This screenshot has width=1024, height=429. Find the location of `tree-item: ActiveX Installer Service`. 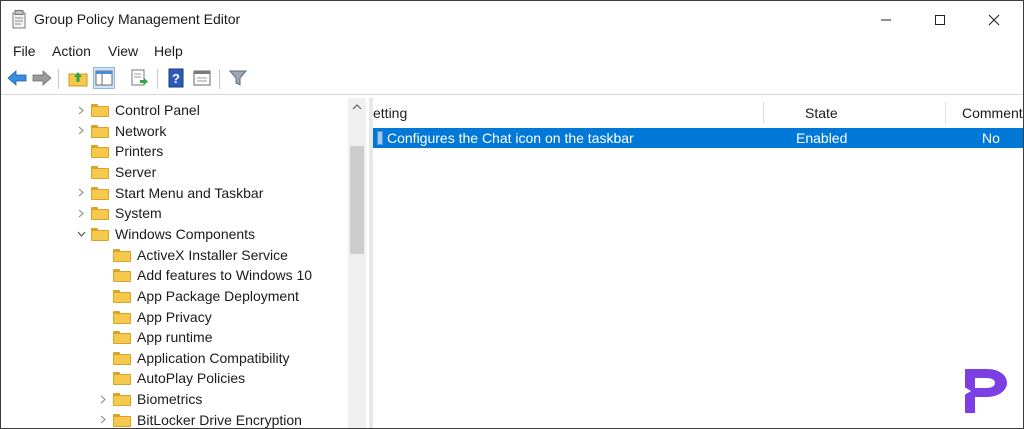

tree-item: ActiveX Installer Service is located at coordinates (192, 255).